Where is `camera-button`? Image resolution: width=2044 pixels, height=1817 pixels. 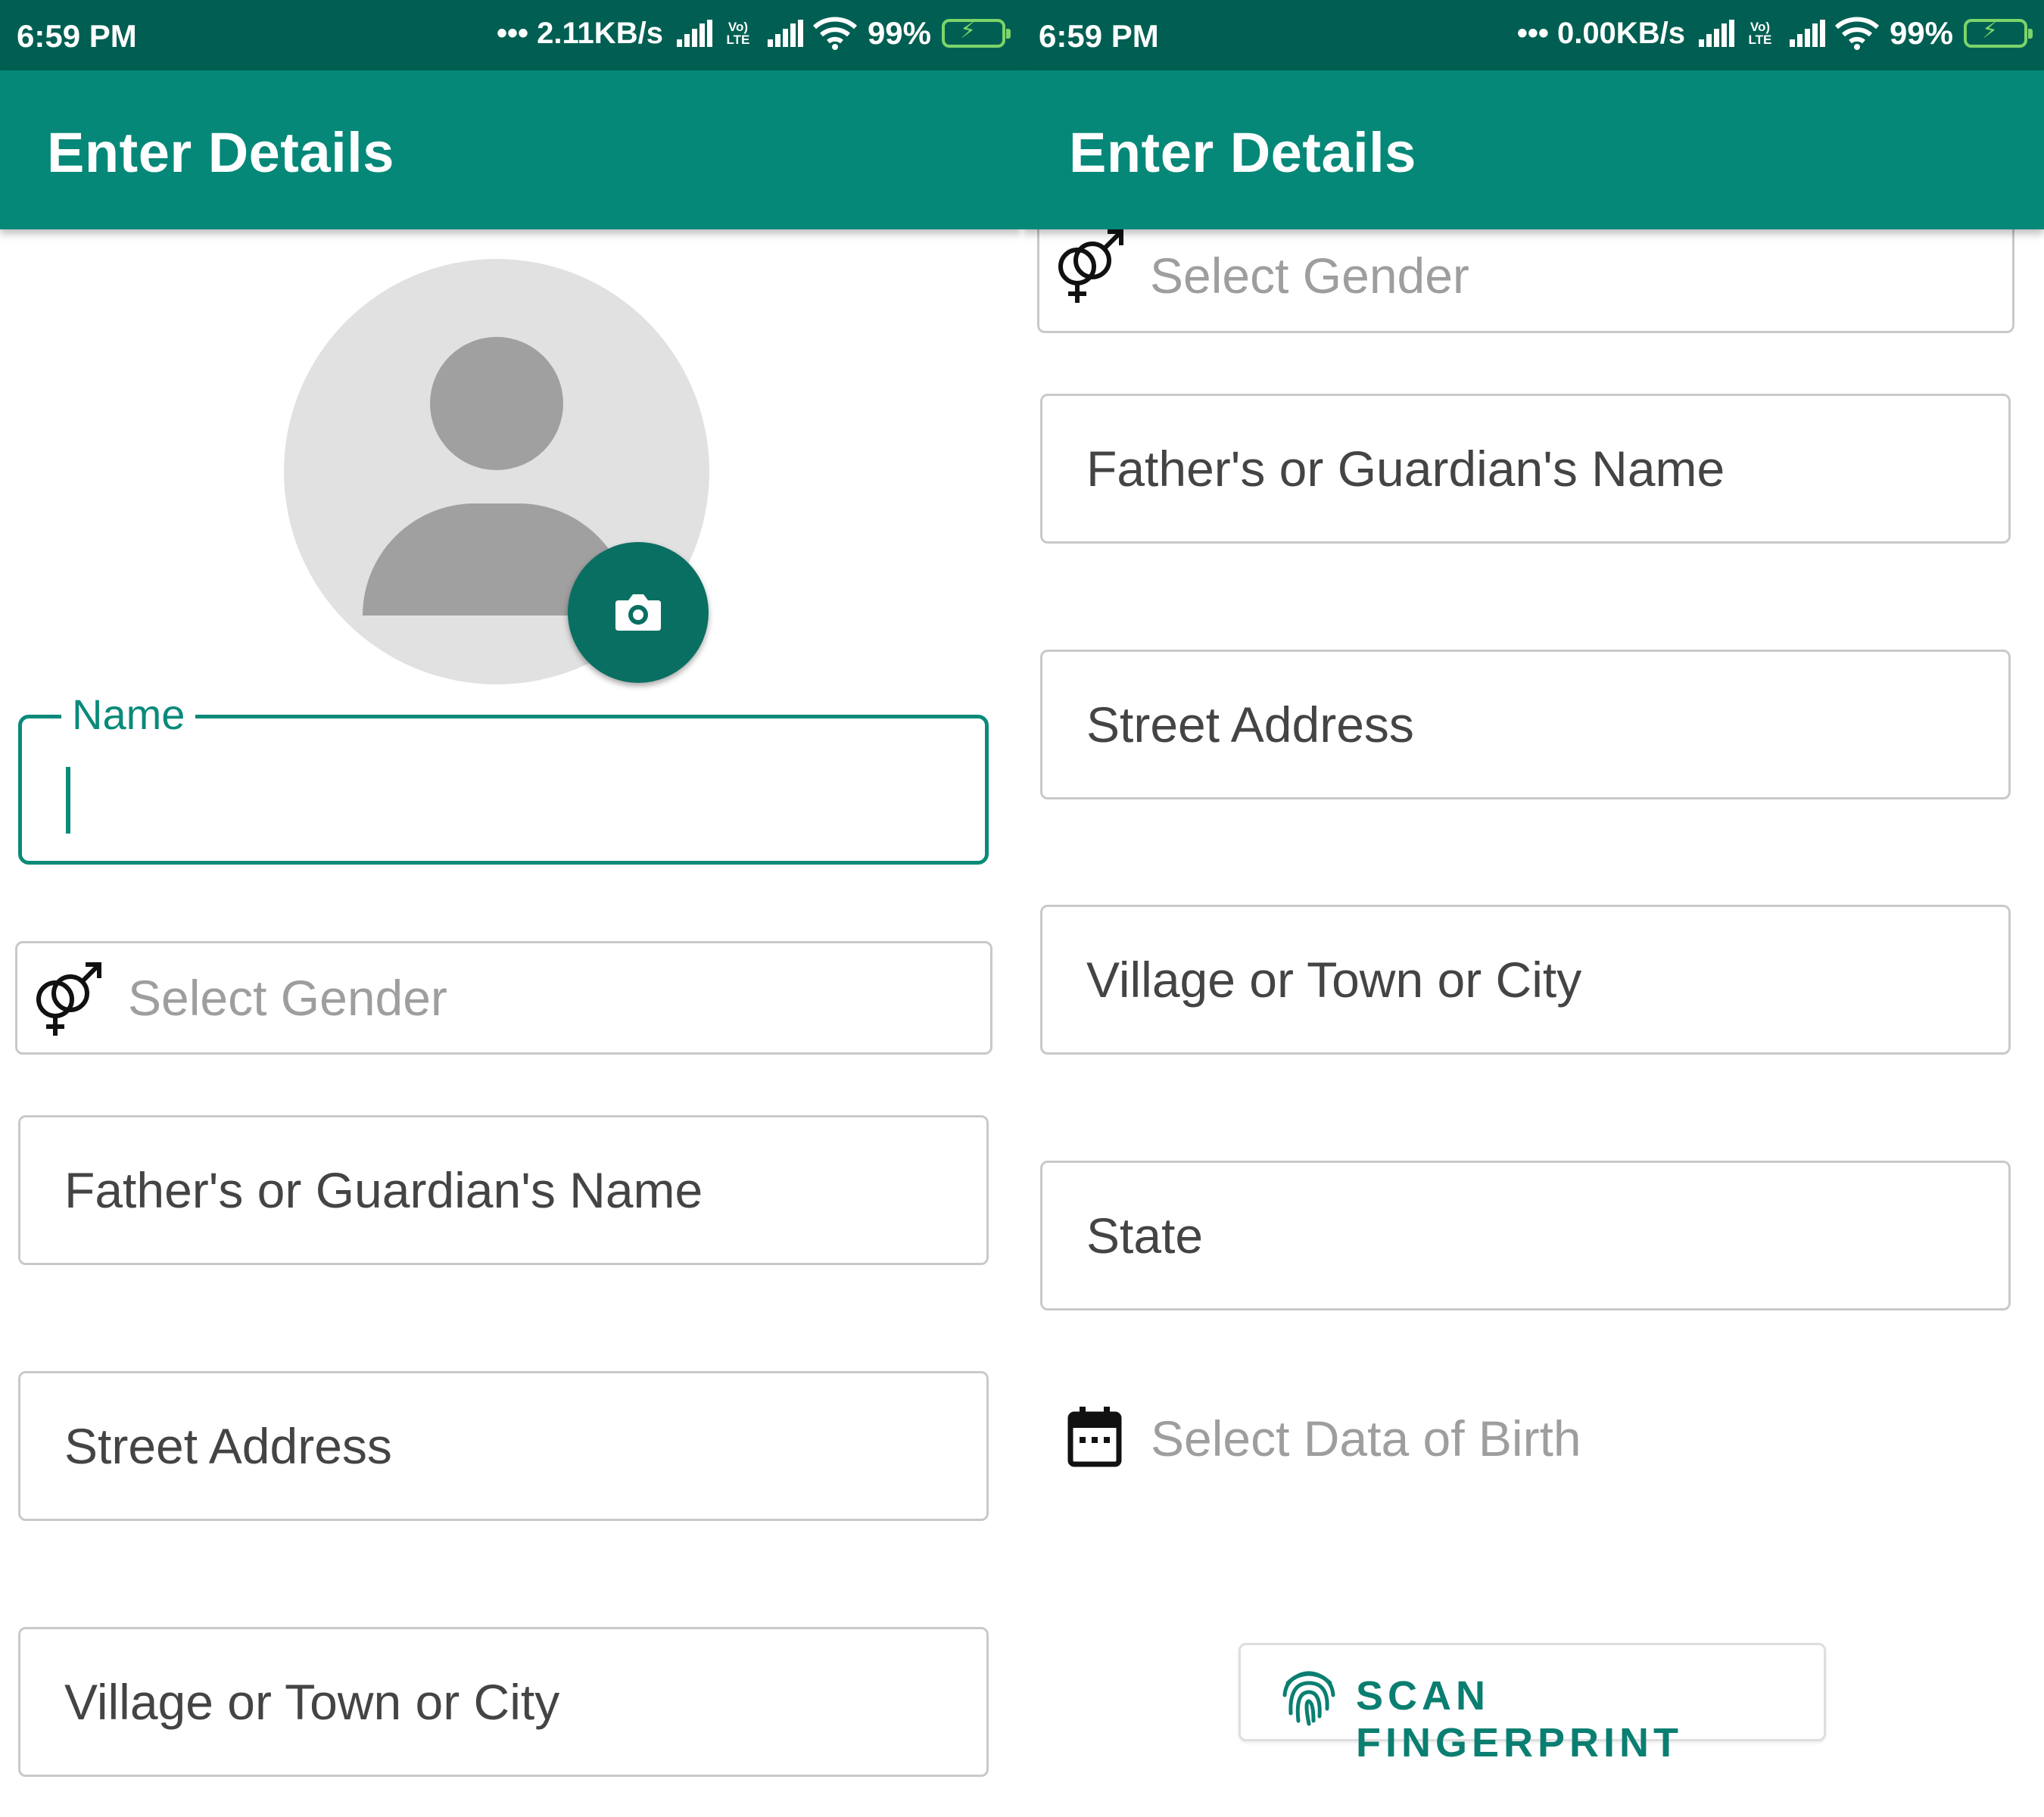
camera-button is located at coordinates (638, 612).